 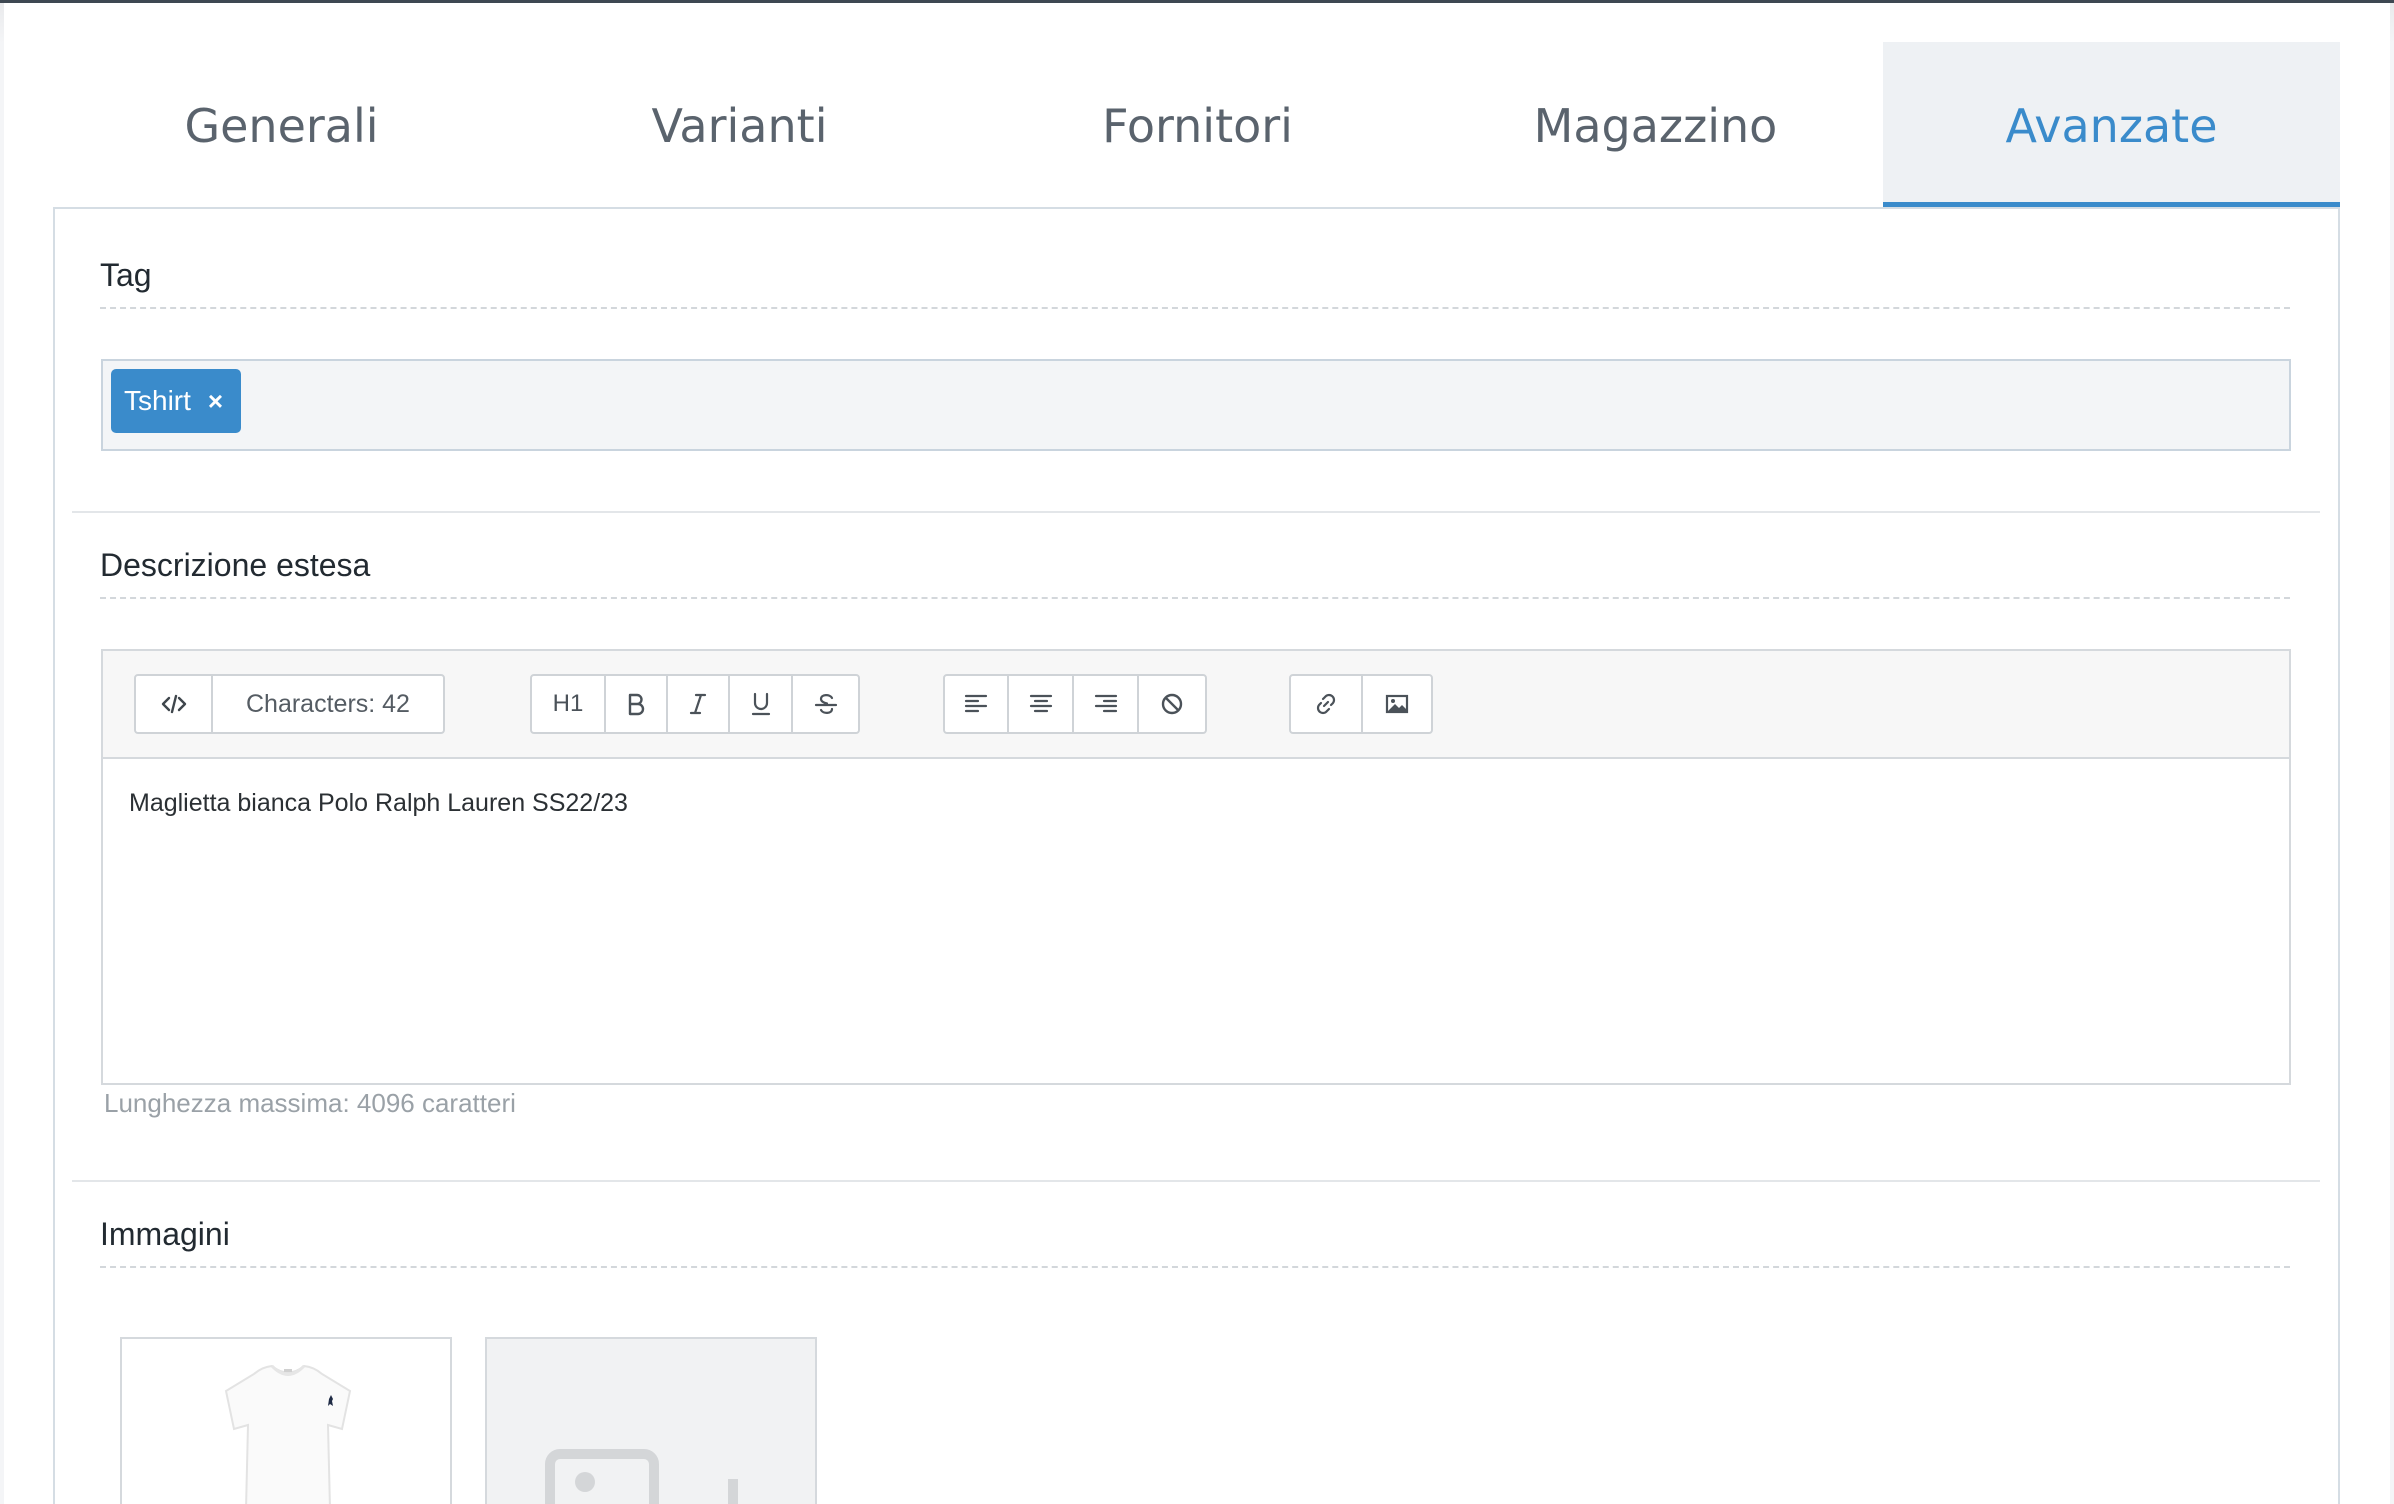 I want to click on insert-group, so click(x=1361, y=704).